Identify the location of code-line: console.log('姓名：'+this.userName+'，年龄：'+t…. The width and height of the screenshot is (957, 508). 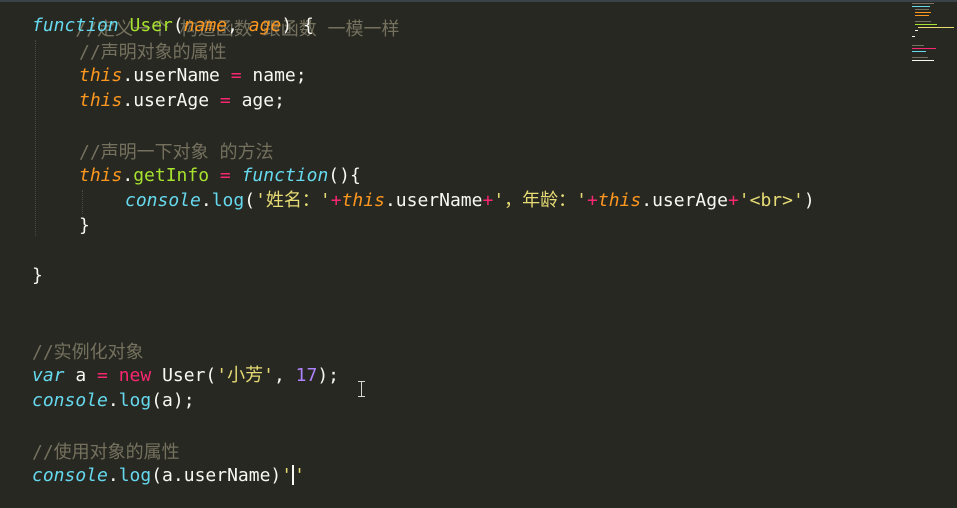
(470, 200).